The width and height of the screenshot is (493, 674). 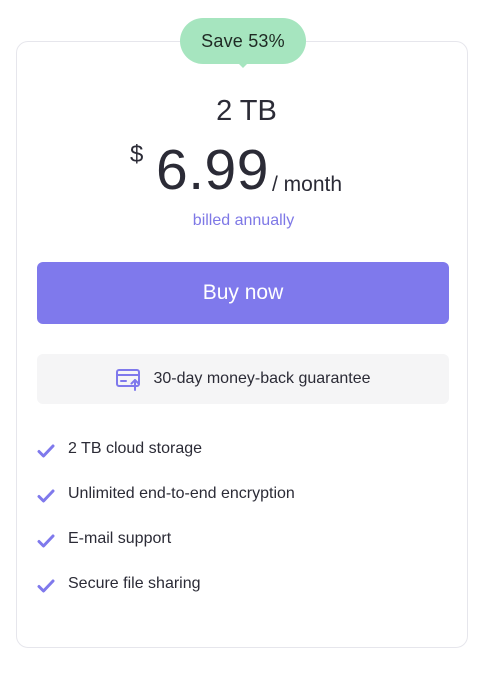 What do you see at coordinates (262, 378) in the screenshot?
I see `guarantee-text: 30-day money-back guarantee` at bounding box center [262, 378].